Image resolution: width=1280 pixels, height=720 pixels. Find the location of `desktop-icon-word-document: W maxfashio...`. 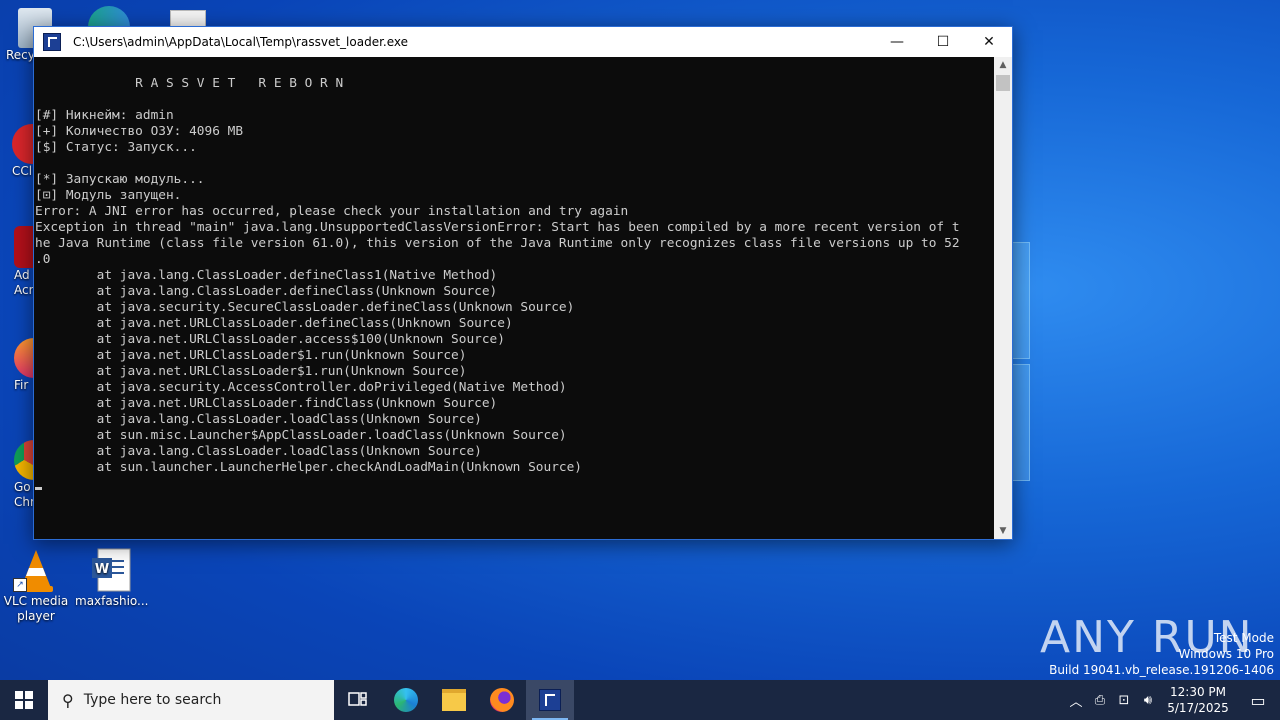

desktop-icon-word-document: W maxfashio... is located at coordinates (112, 578).